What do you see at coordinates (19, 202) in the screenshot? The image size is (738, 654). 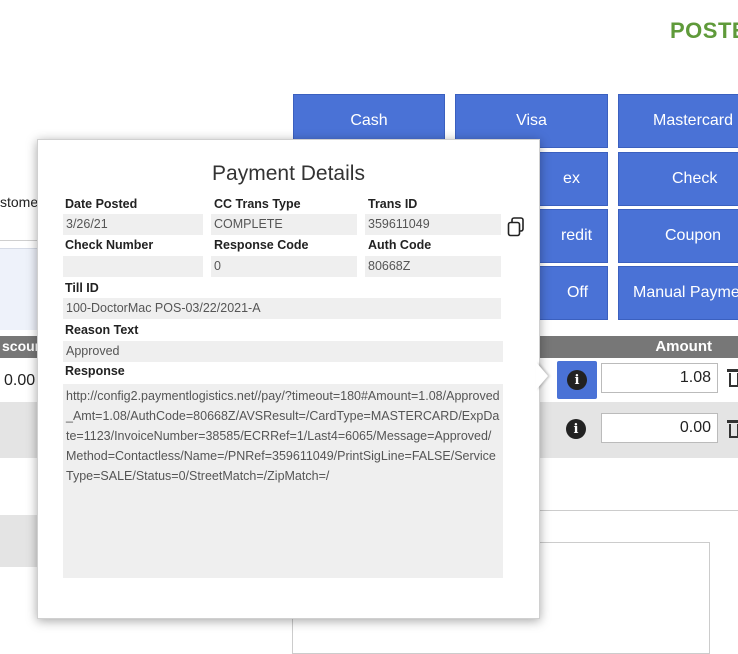 I see `customer-label: stome` at bounding box center [19, 202].